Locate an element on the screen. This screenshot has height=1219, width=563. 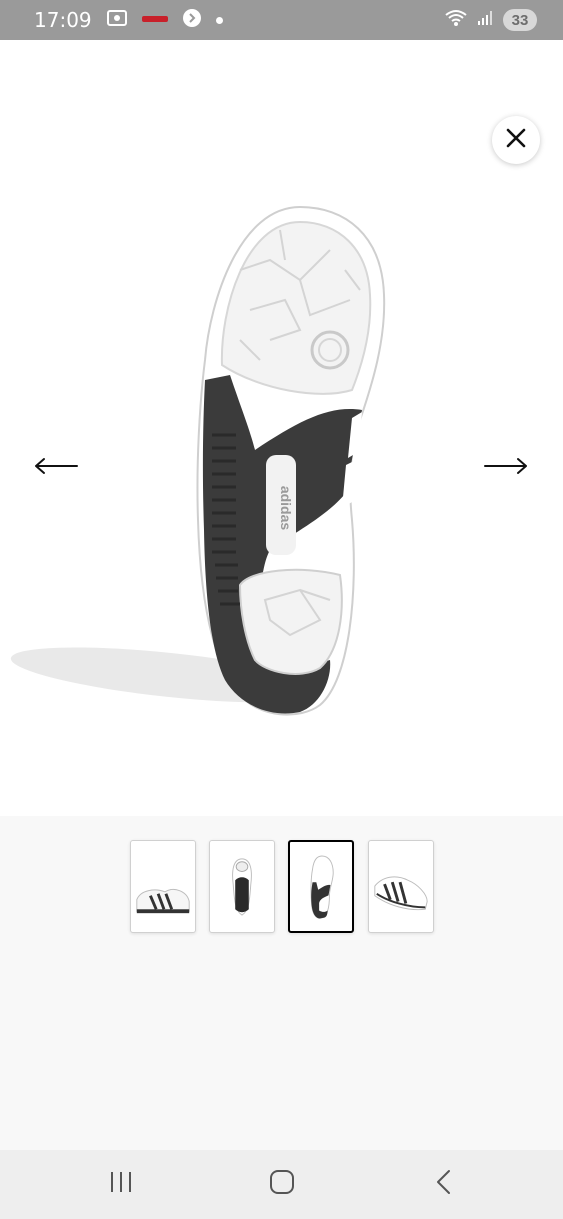
battery-icon: 33 is located at coordinates (520, 20).